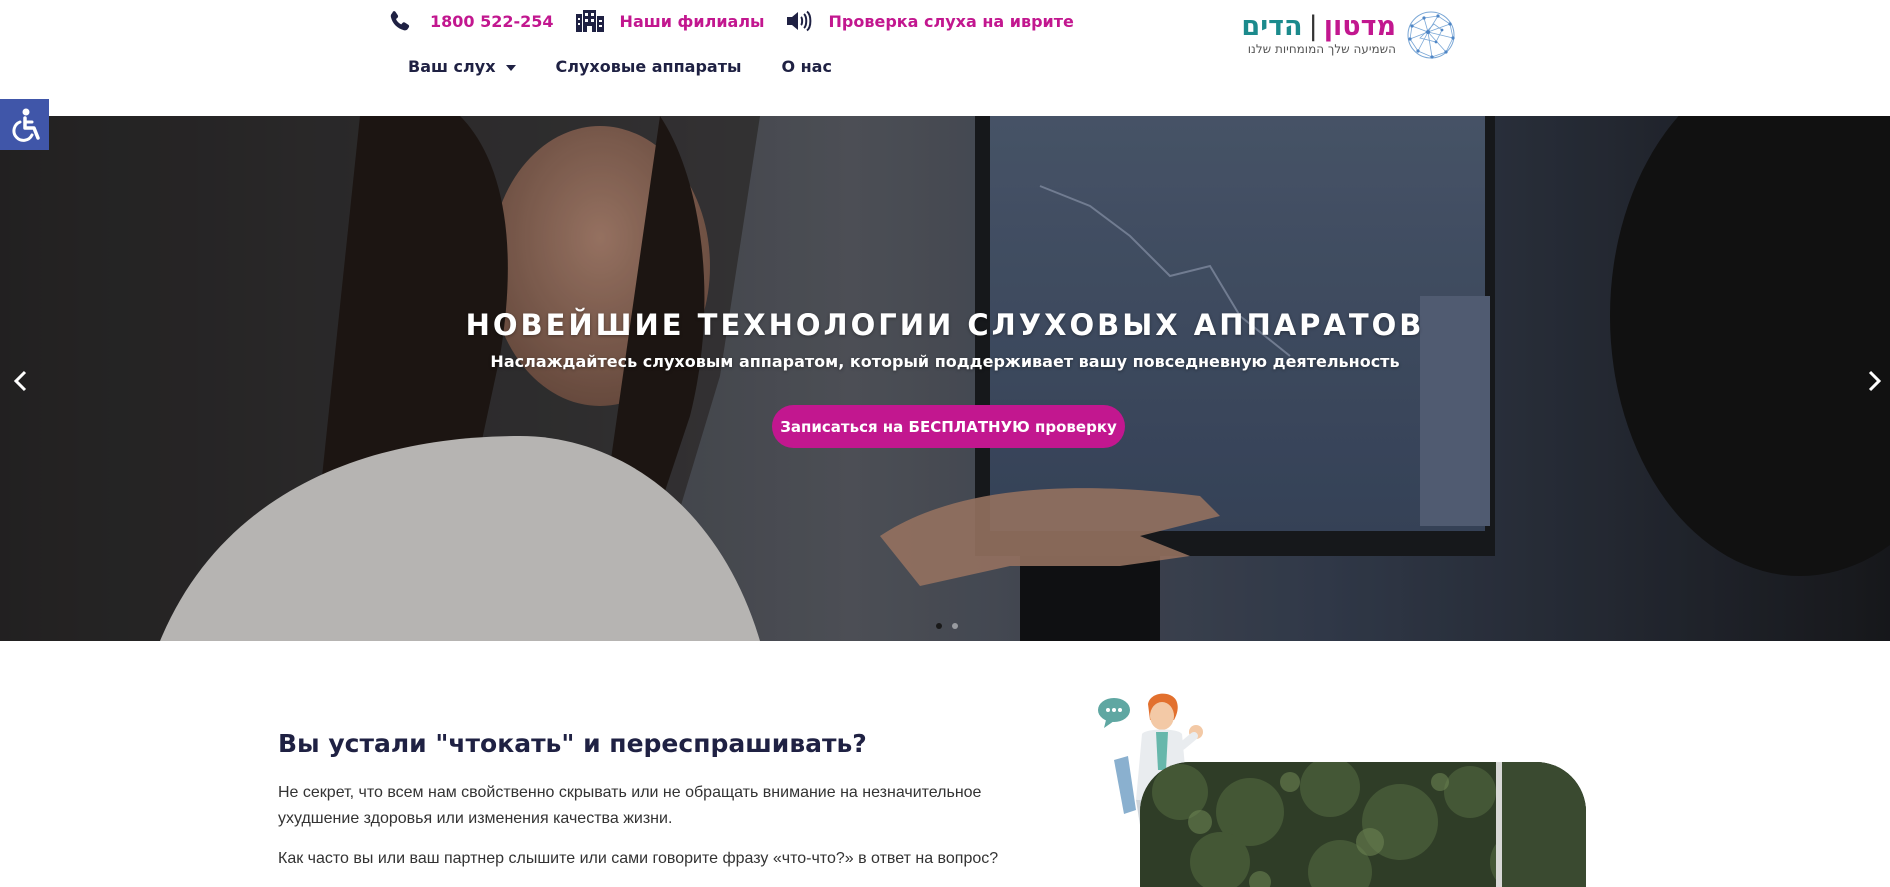  Describe the element at coordinates (572, 743) in the screenshot. I see `section-title: Вы устали "чтокать" и переспрашивать?` at that location.